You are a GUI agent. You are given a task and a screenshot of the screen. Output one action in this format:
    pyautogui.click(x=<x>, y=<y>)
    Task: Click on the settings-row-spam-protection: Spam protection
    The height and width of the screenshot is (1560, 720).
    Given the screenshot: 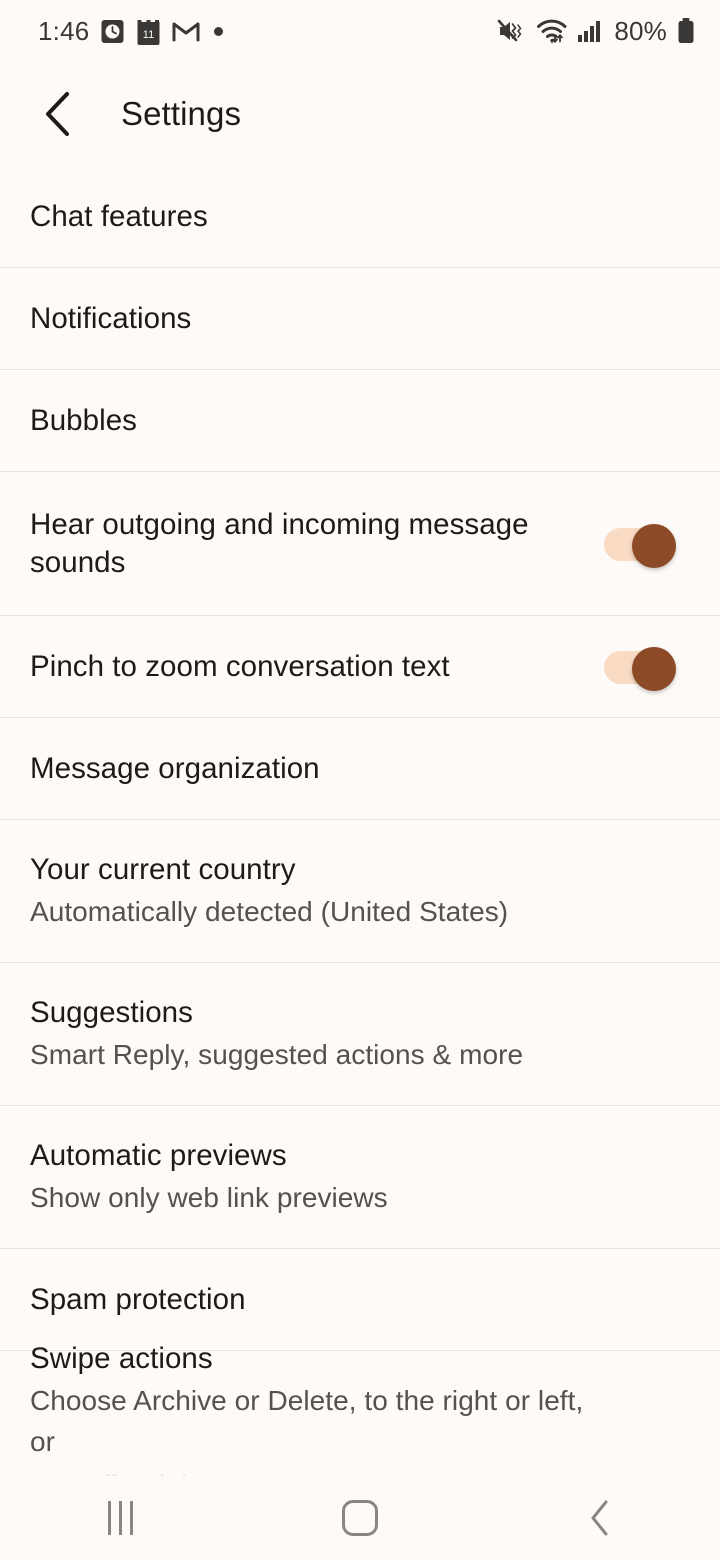 What is the action you would take?
    pyautogui.click(x=360, y=1300)
    